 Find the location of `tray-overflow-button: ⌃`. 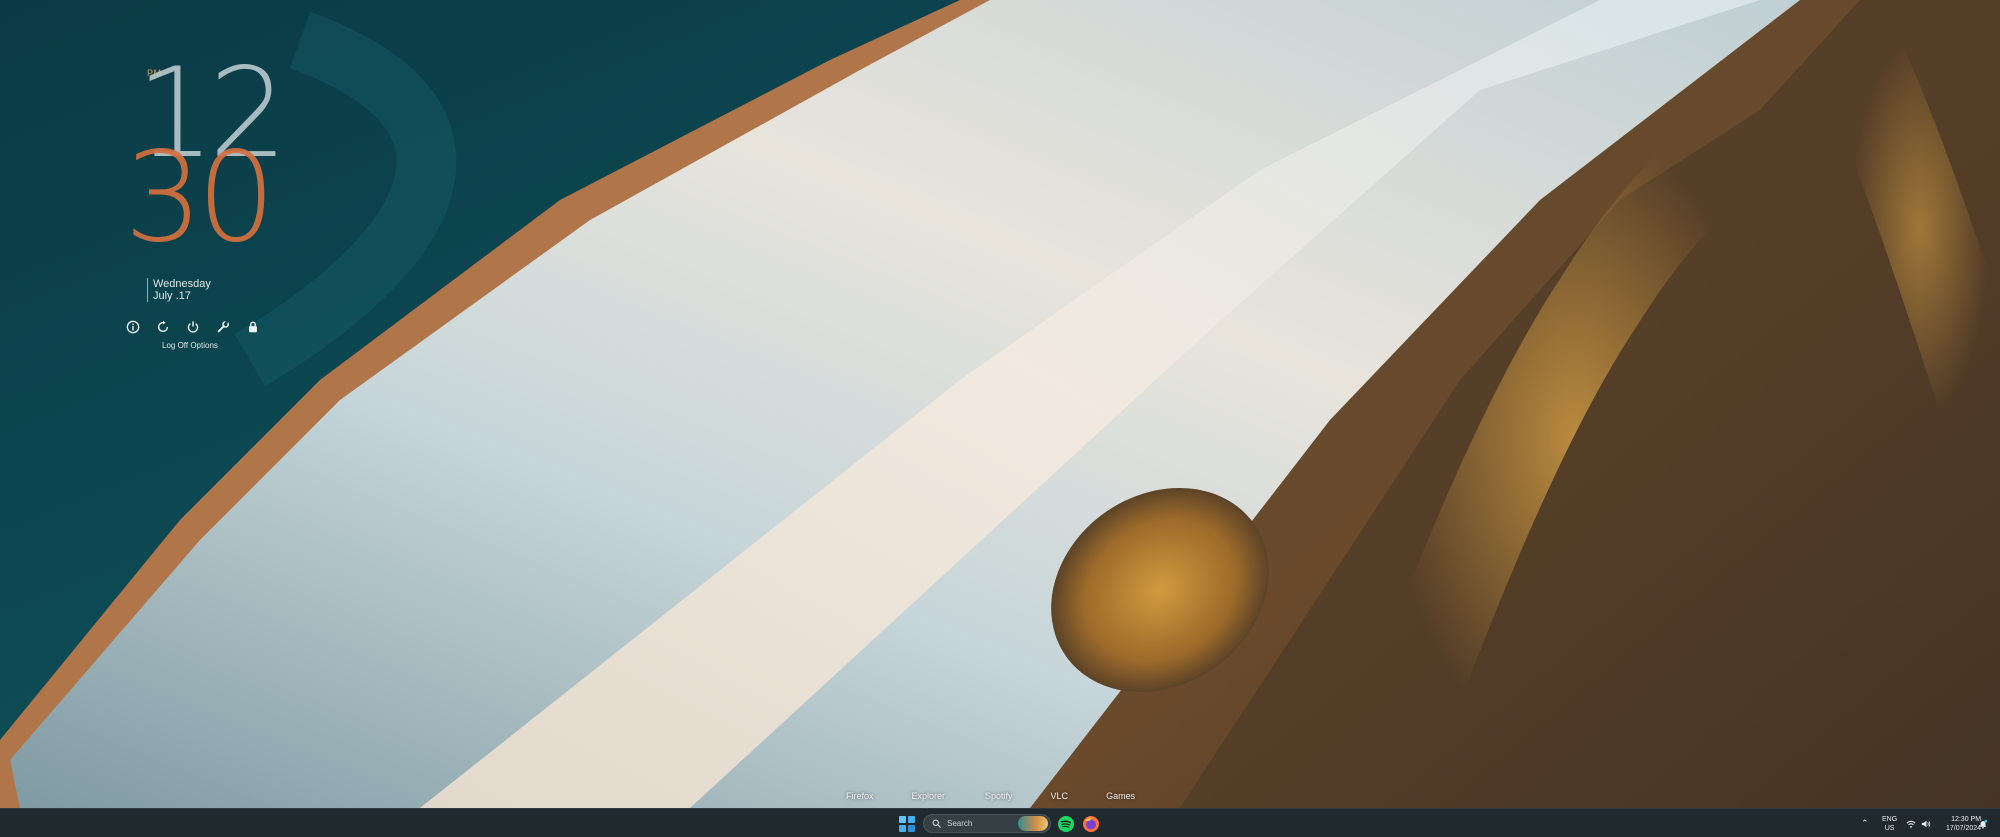

tray-overflow-button: ⌃ is located at coordinates (1865, 823).